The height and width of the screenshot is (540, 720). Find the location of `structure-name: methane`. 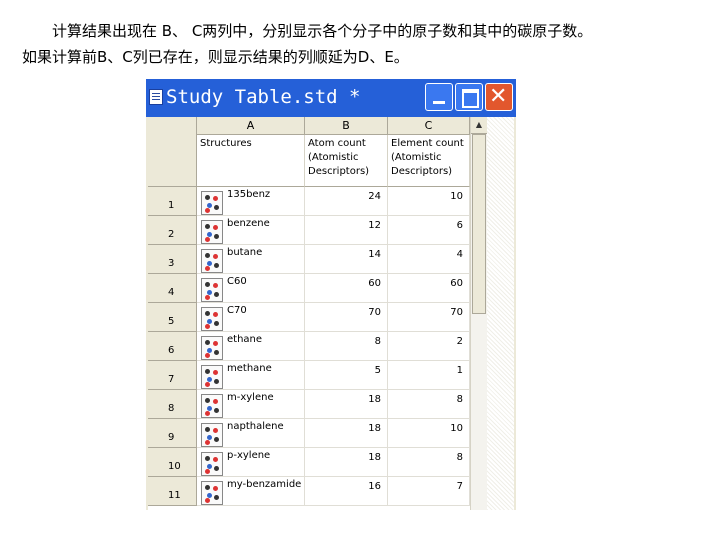

structure-name: methane is located at coordinates (249, 368).